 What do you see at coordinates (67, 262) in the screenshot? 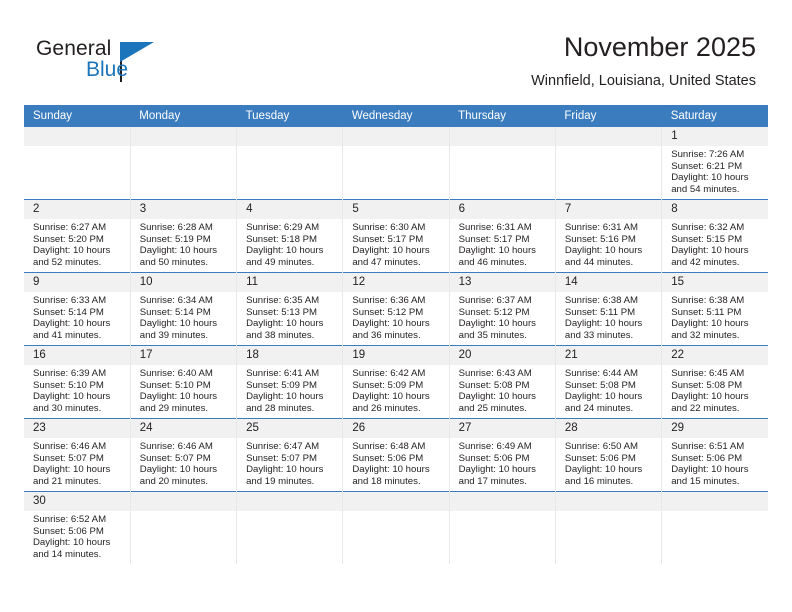
I see `daylight-duration-line2: and 52 minutes.` at bounding box center [67, 262].